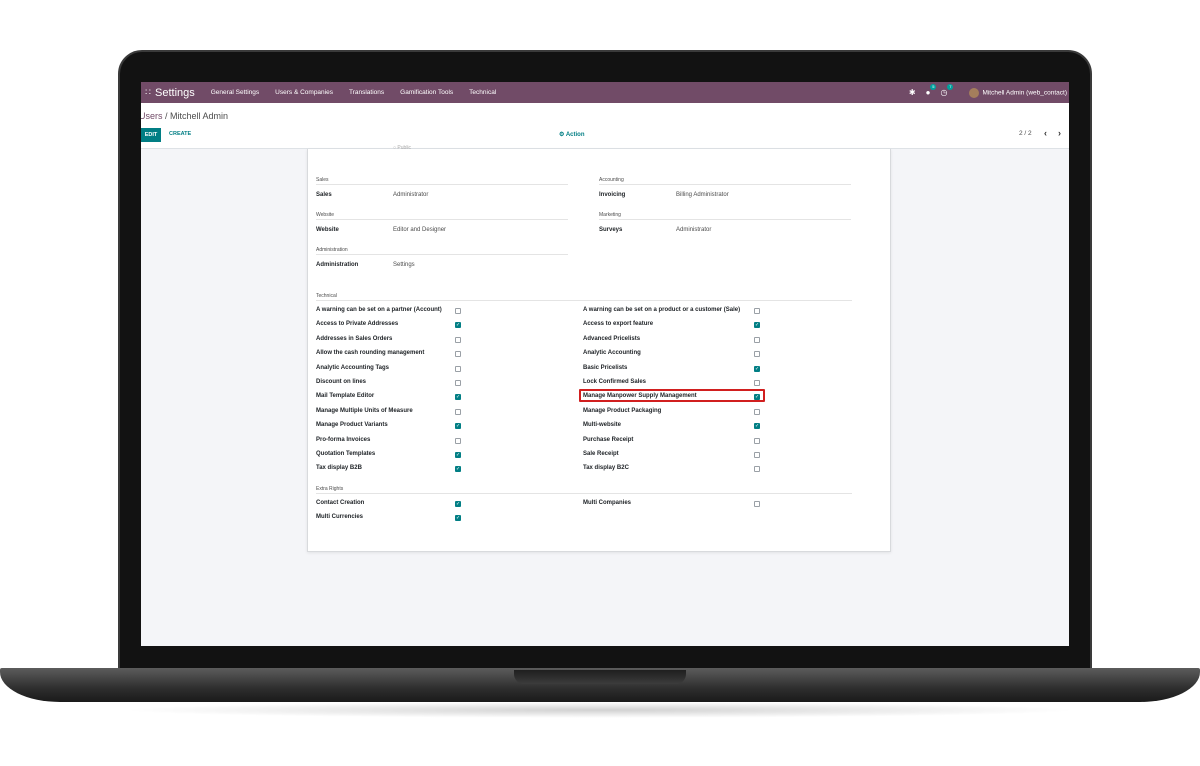 The image size is (1200, 766). Describe the element at coordinates (325, 215) in the screenshot. I see `group-title-website: Website` at that location.